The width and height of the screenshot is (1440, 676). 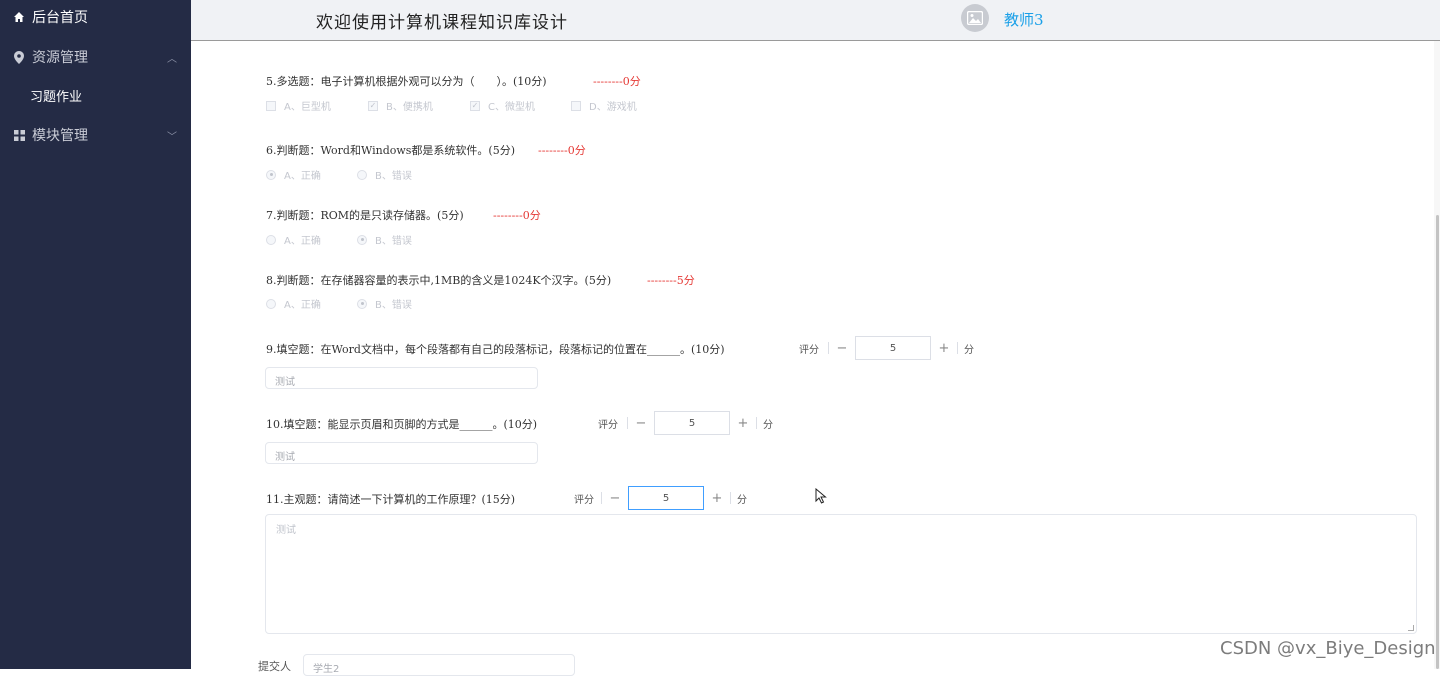 I want to click on q11-answer-textarea: 测试, so click(x=841, y=574).